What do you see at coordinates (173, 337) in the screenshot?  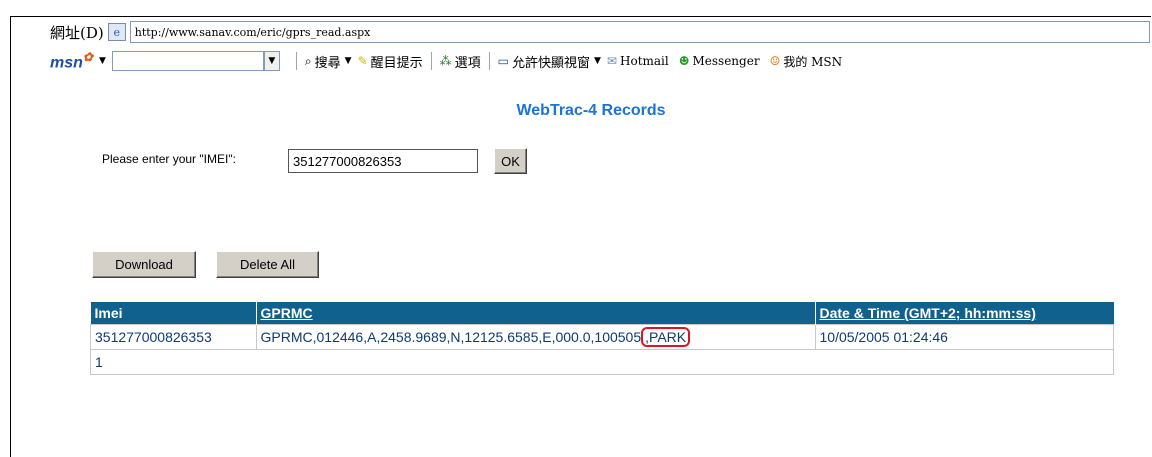 I see `imei-cell: 351277000826353` at bounding box center [173, 337].